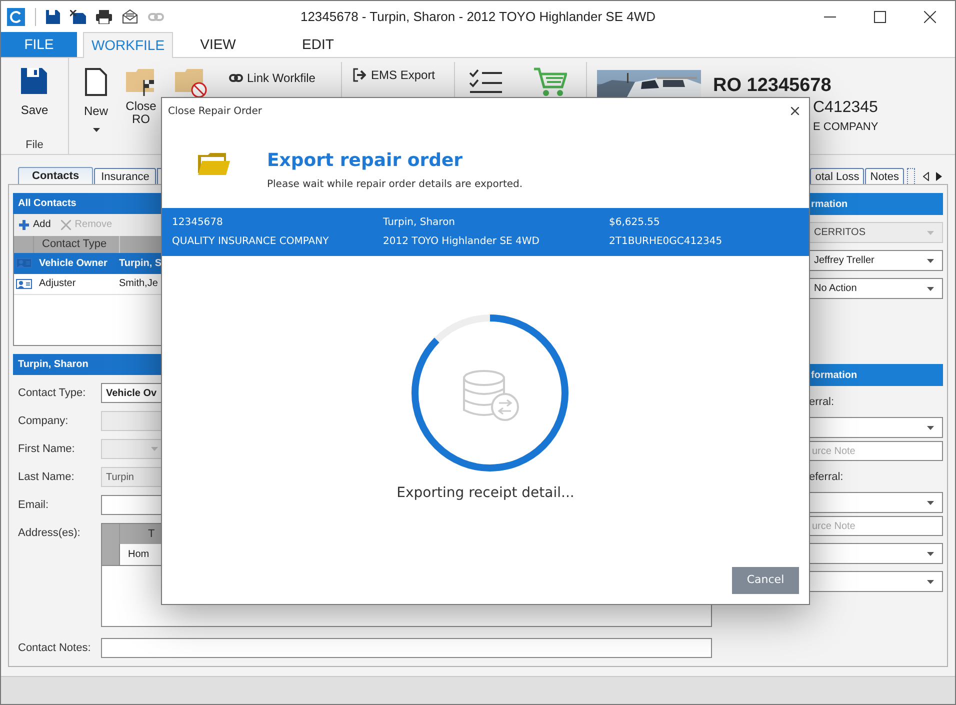  What do you see at coordinates (318, 44) in the screenshot?
I see `ribbon-tab: EDIT` at bounding box center [318, 44].